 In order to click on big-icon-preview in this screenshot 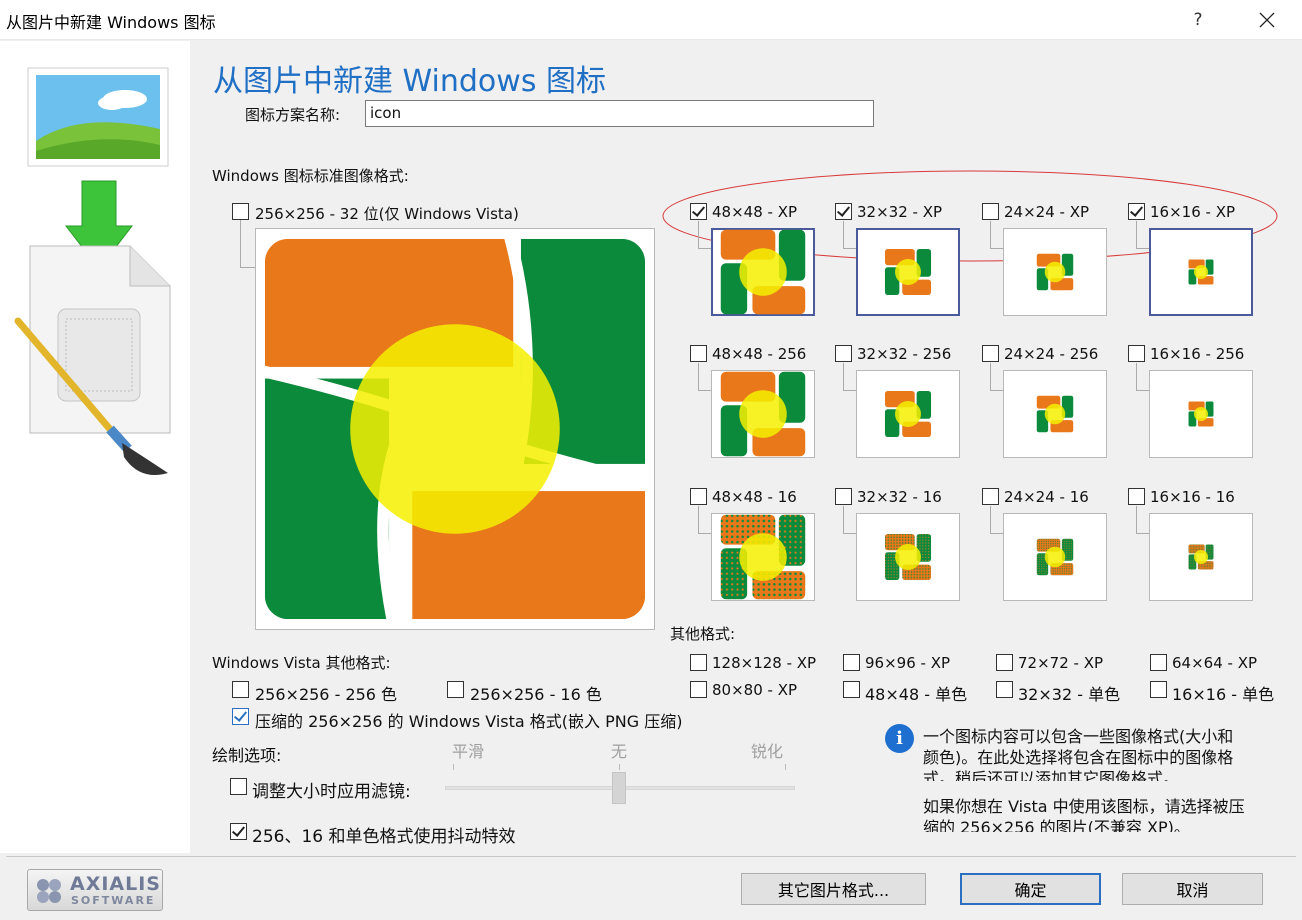, I will do `click(455, 429)`.